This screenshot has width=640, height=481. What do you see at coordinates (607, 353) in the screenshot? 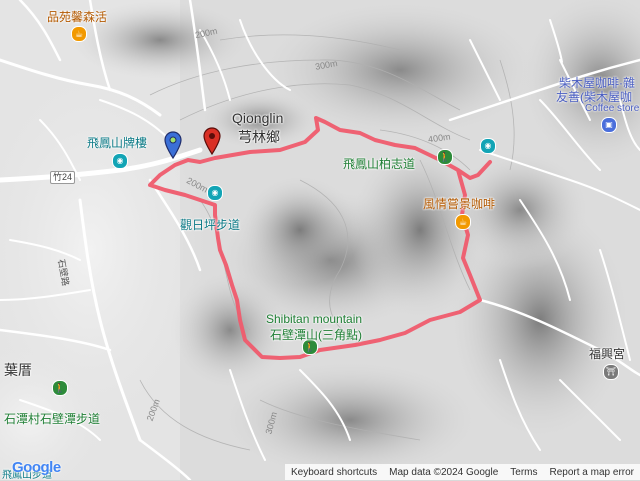
I see `poi-label-fuxing: 福興宮` at bounding box center [607, 353].